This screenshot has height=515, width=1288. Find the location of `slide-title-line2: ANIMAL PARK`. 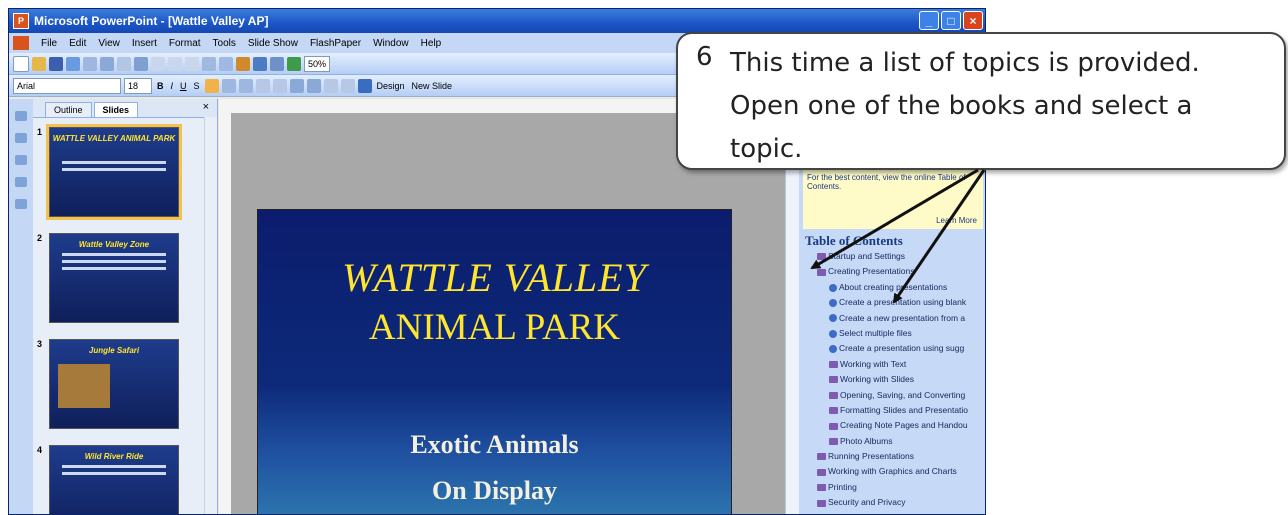

slide-title-line2: ANIMAL PARK is located at coordinates (494, 327).